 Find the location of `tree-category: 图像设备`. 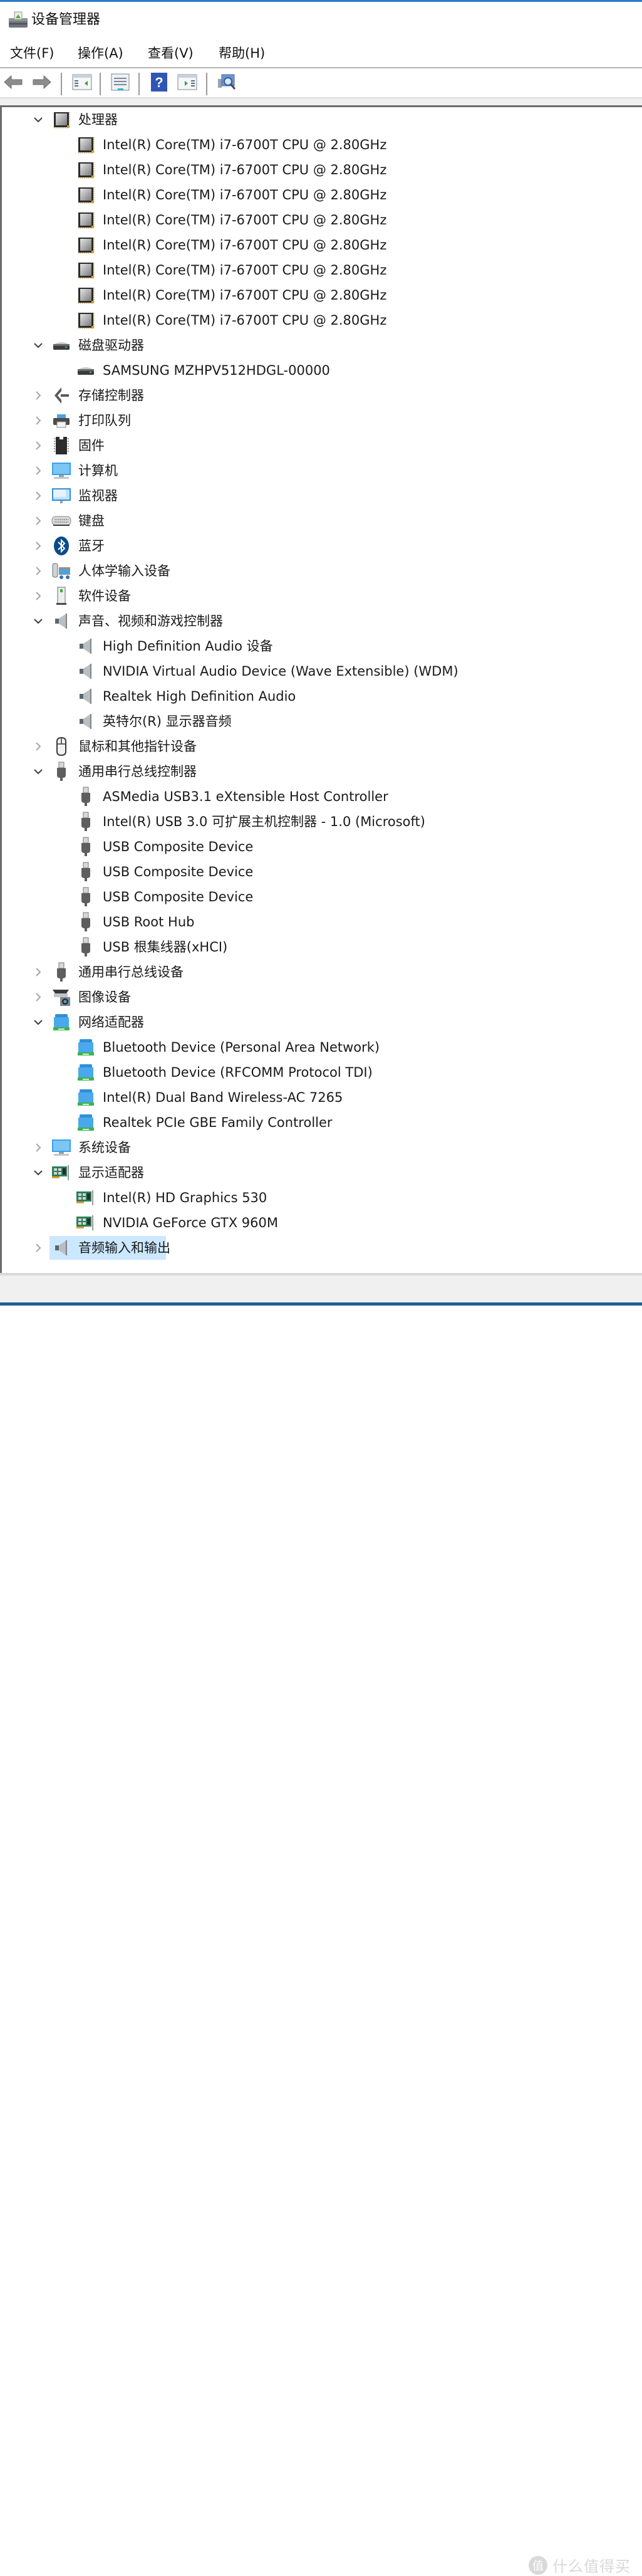

tree-category: 图像设备 is located at coordinates (321, 997).